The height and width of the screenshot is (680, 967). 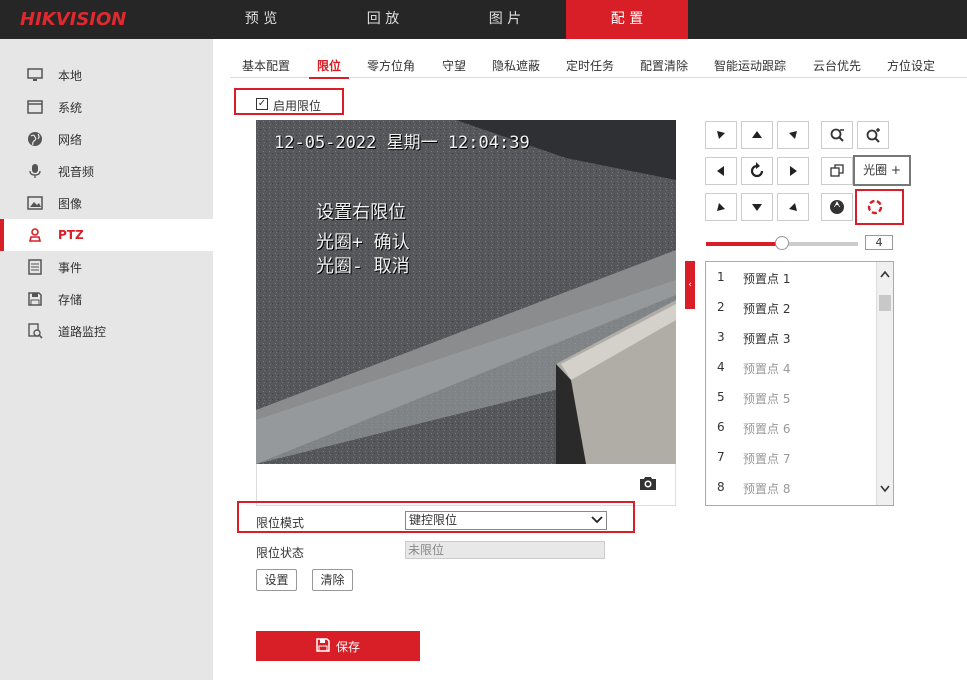 I want to click on tab-limit: 限位, so click(x=329, y=68).